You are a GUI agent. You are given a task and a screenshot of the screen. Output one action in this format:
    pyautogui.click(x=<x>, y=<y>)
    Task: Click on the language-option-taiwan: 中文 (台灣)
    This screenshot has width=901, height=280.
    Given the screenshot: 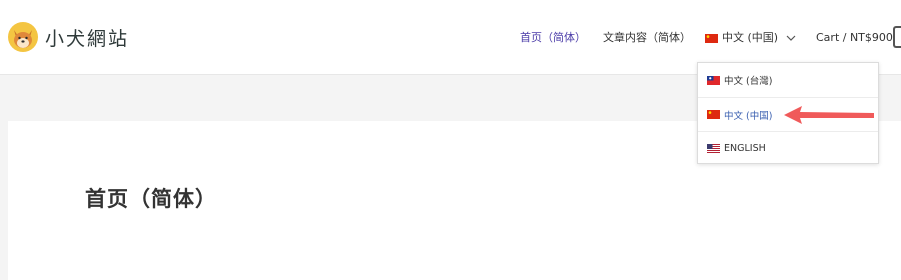 What is the action you would take?
    pyautogui.click(x=788, y=80)
    